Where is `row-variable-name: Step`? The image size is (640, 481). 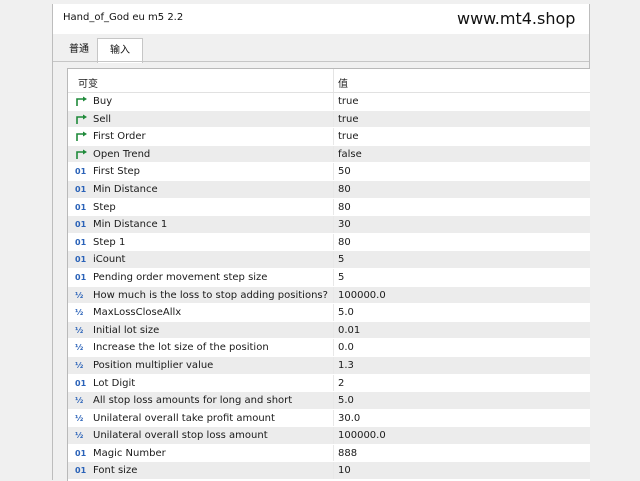
row-variable-name: Step is located at coordinates (104, 207).